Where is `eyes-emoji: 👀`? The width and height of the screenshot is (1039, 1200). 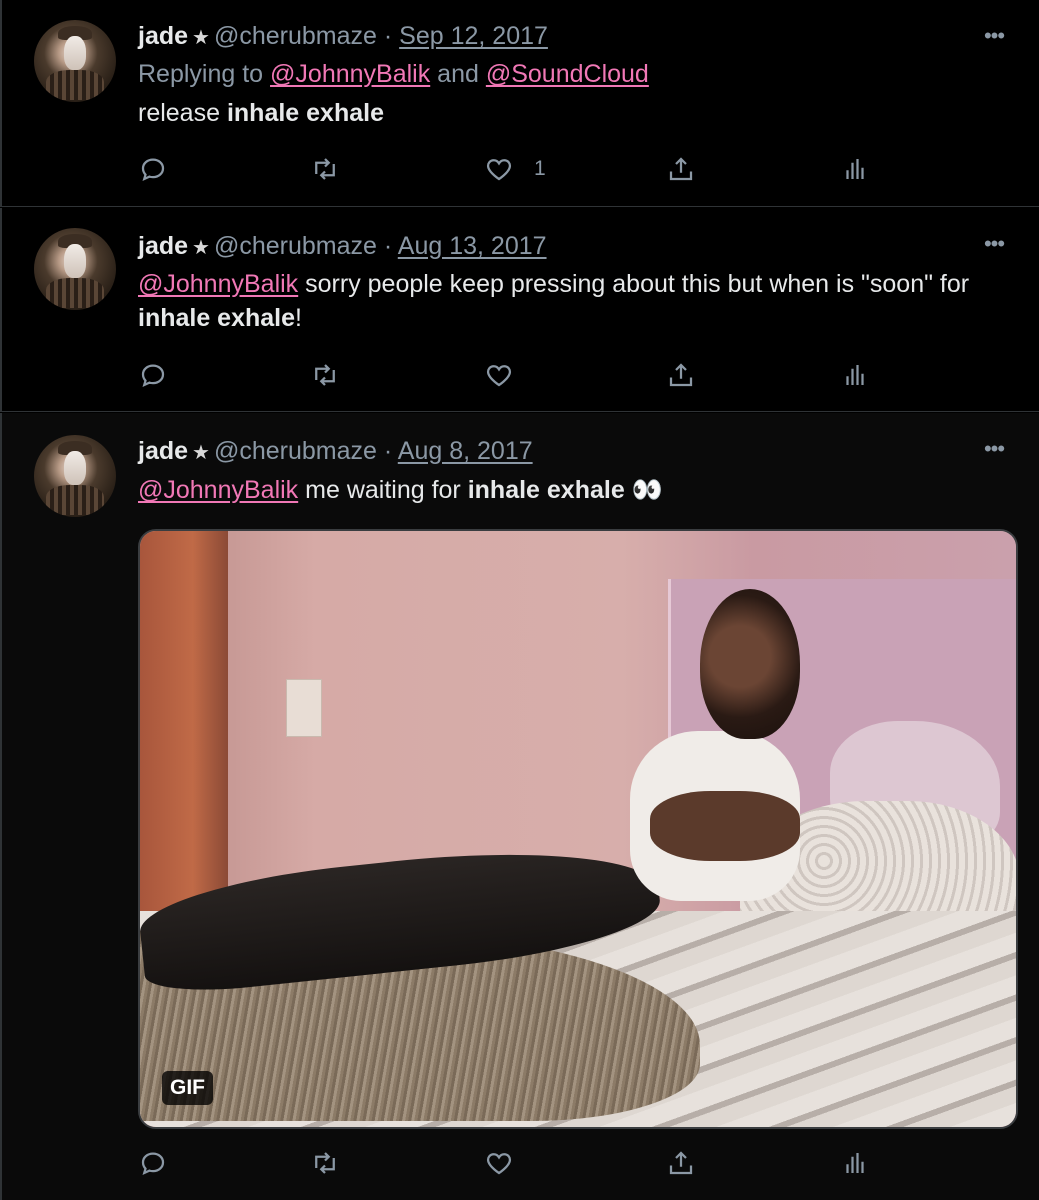 eyes-emoji: 👀 is located at coordinates (647, 490).